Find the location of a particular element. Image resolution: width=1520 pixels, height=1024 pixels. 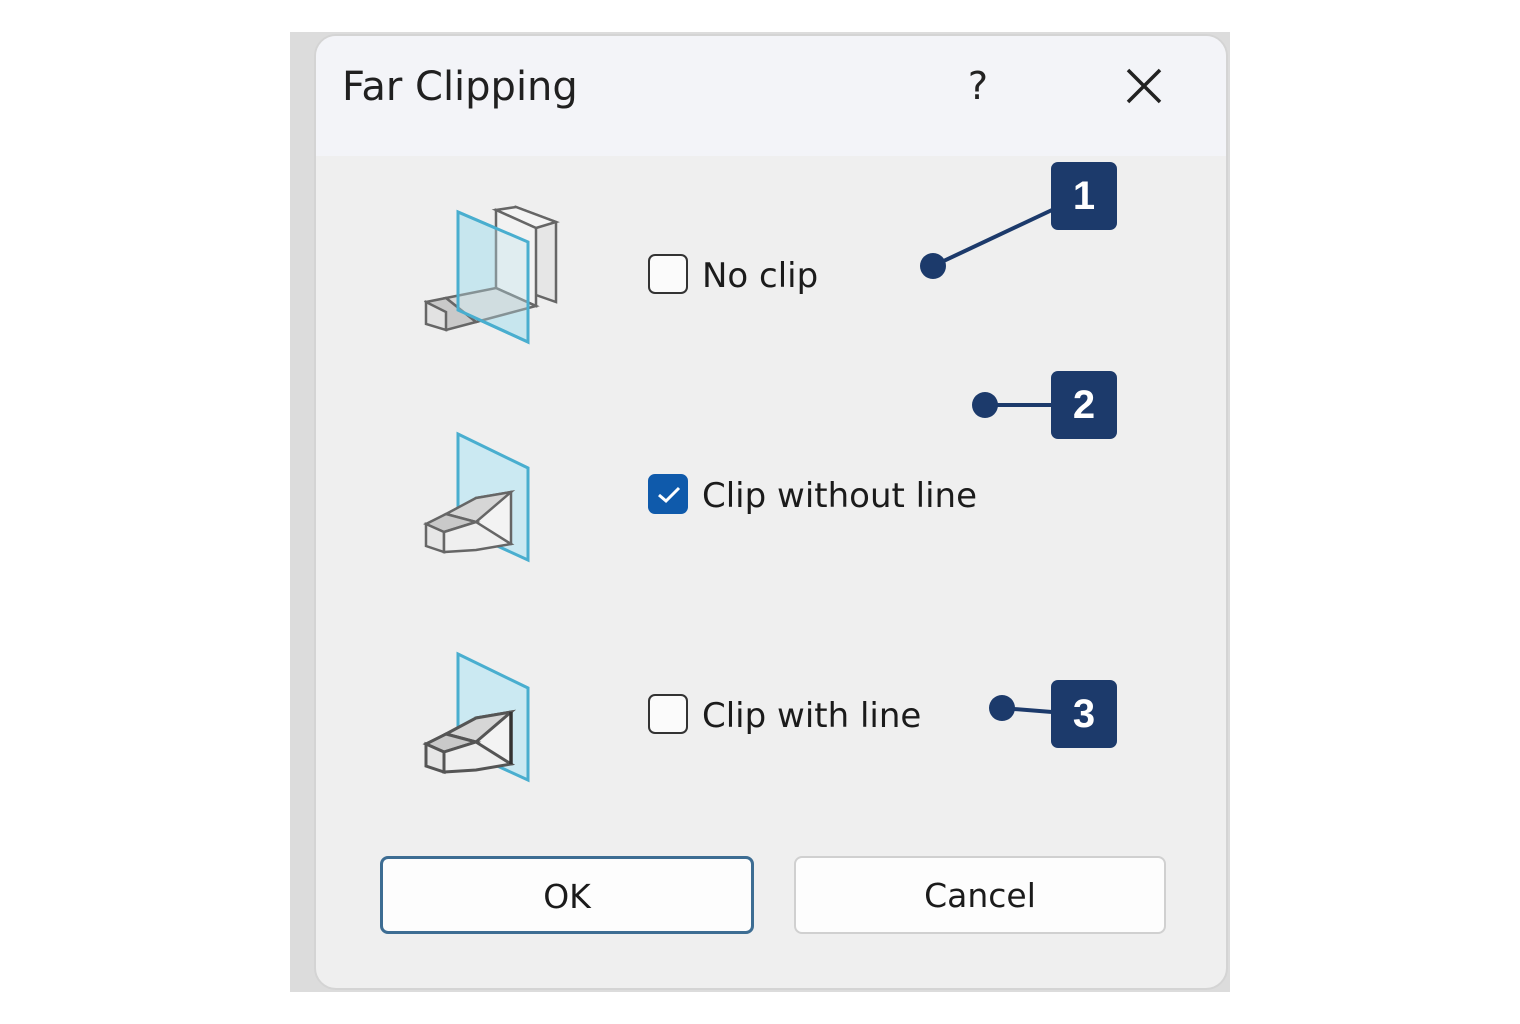

callout-badge-1: 1 is located at coordinates (1084, 196).